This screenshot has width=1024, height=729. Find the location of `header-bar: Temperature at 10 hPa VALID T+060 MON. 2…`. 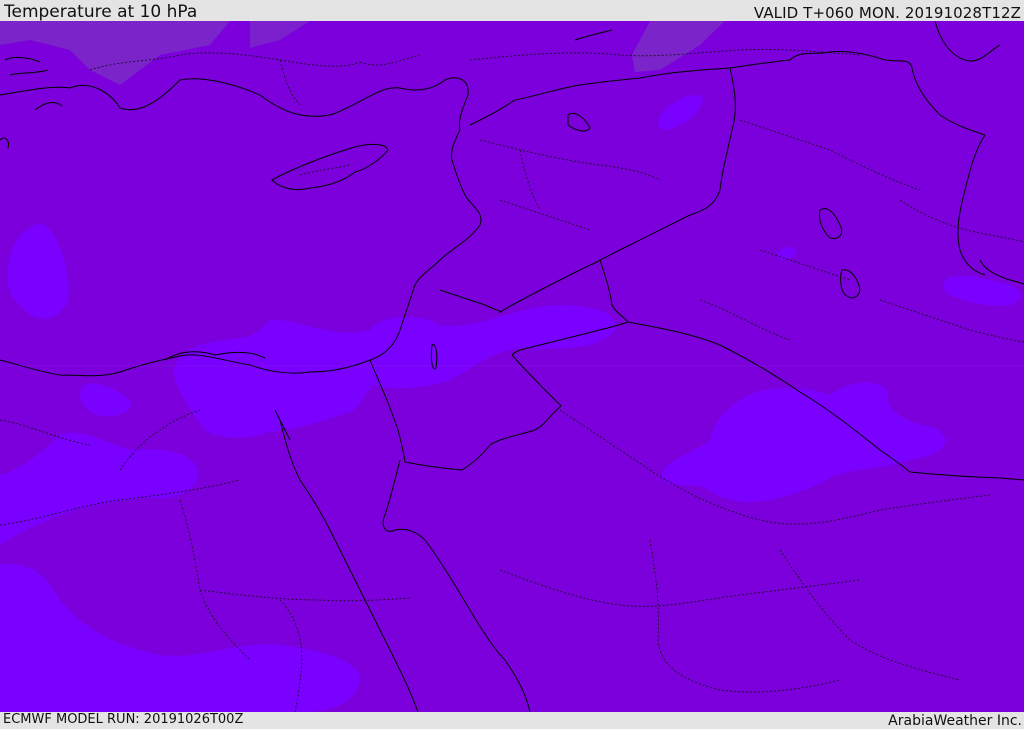

header-bar: Temperature at 10 hPa VALID T+060 MON. 2… is located at coordinates (512, 10).